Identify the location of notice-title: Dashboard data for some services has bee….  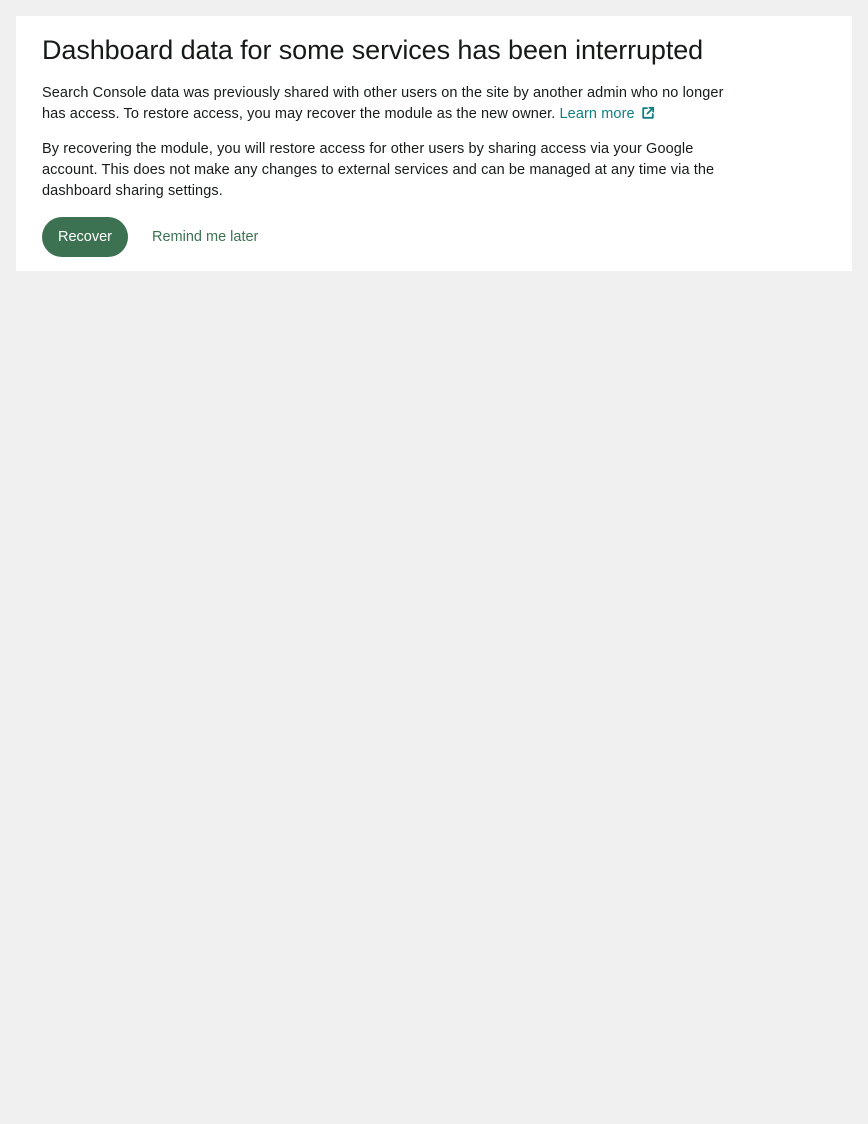
(373, 50).